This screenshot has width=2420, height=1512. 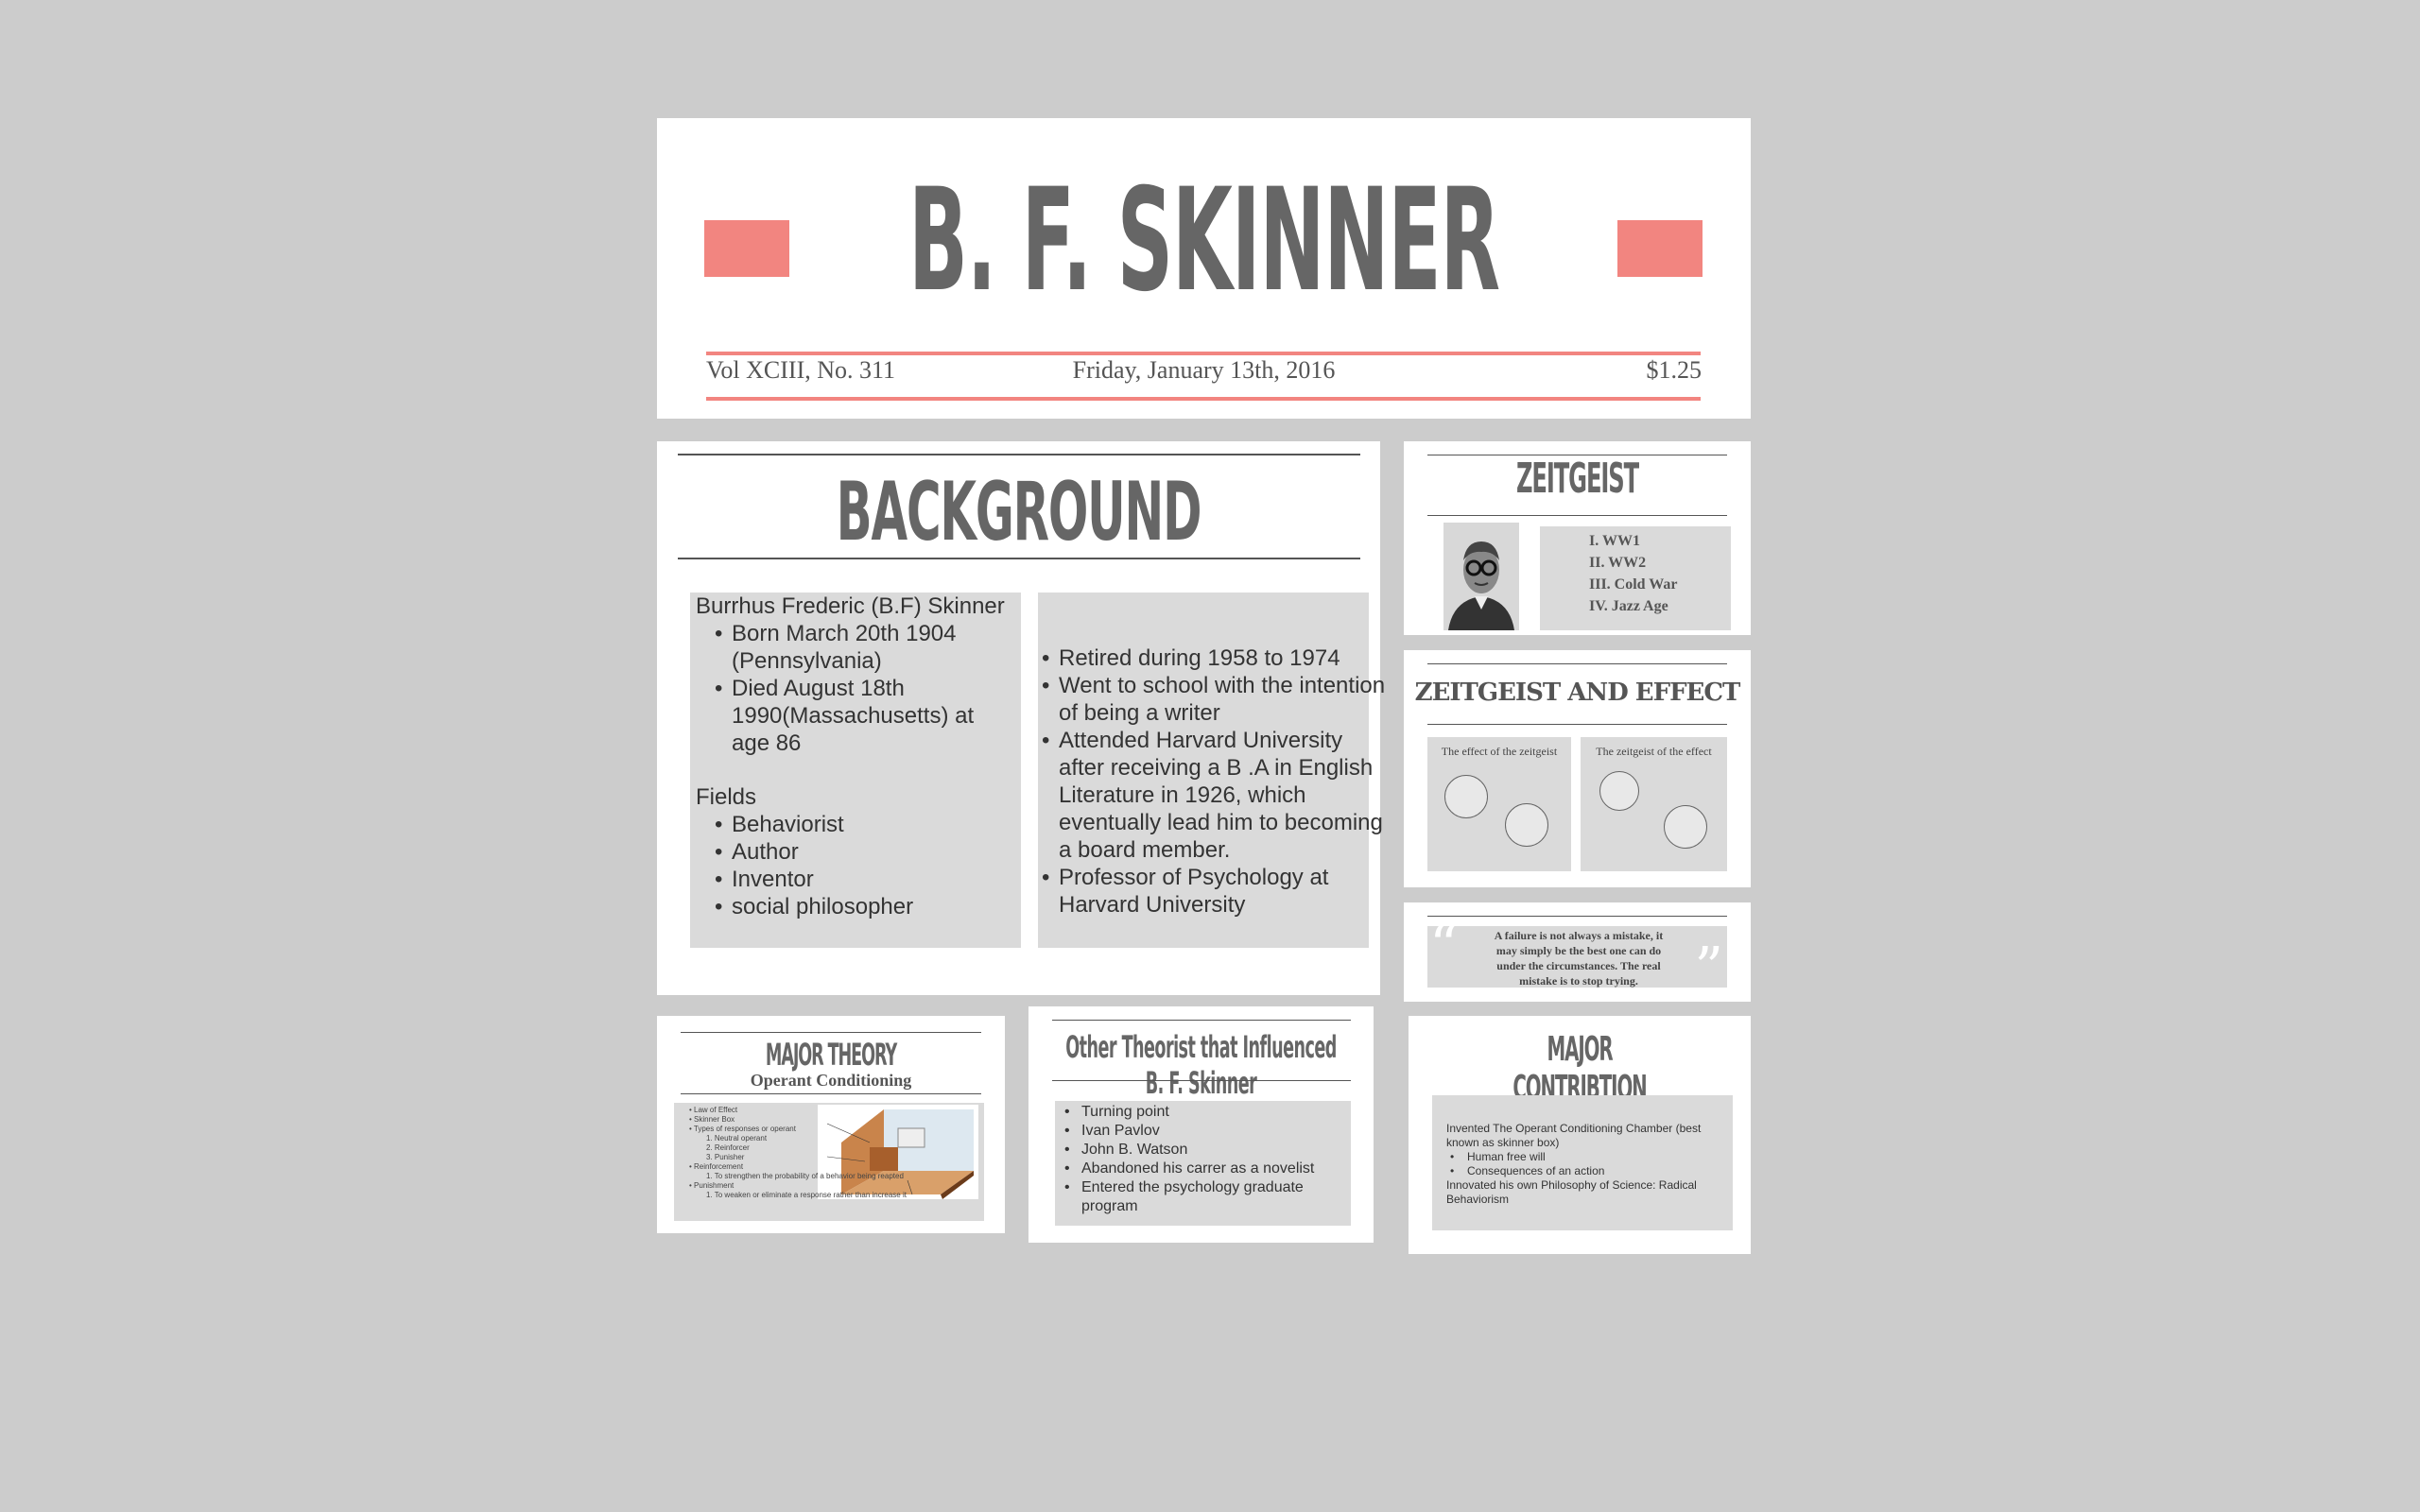 What do you see at coordinates (1674, 370) in the screenshot?
I see `price-label: $1.25` at bounding box center [1674, 370].